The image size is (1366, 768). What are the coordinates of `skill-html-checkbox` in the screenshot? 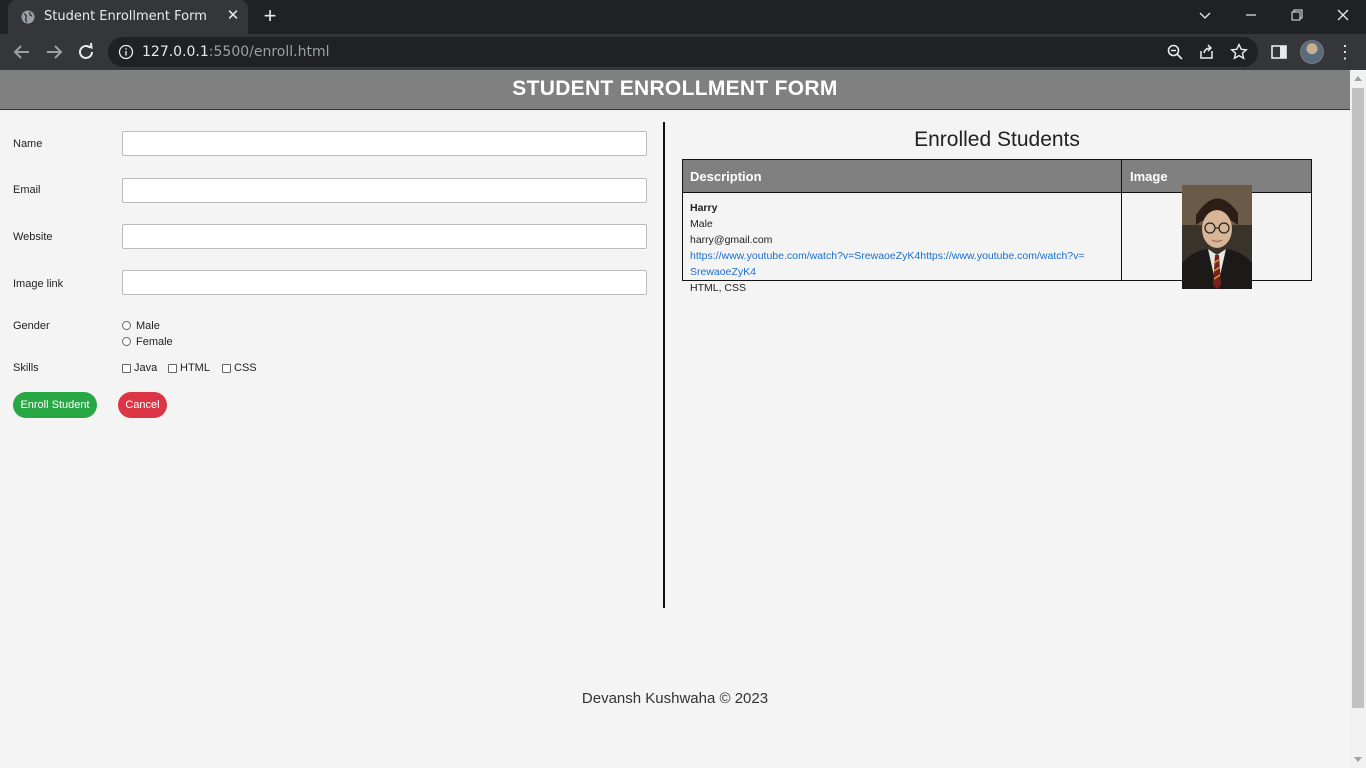 It's located at (172, 368).